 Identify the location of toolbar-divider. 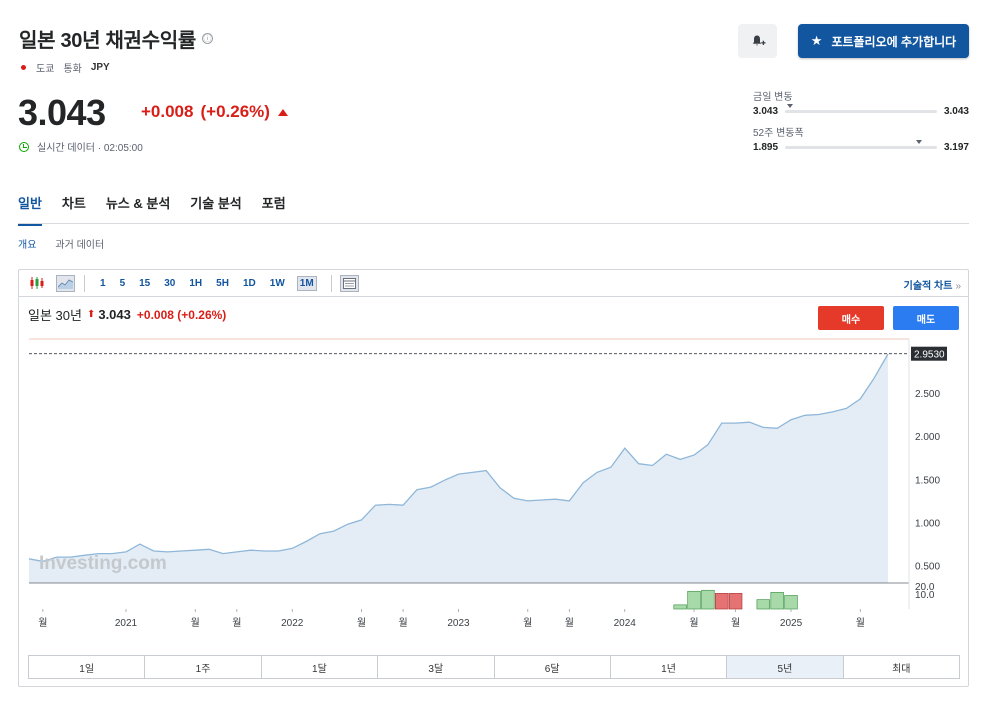
(331, 283).